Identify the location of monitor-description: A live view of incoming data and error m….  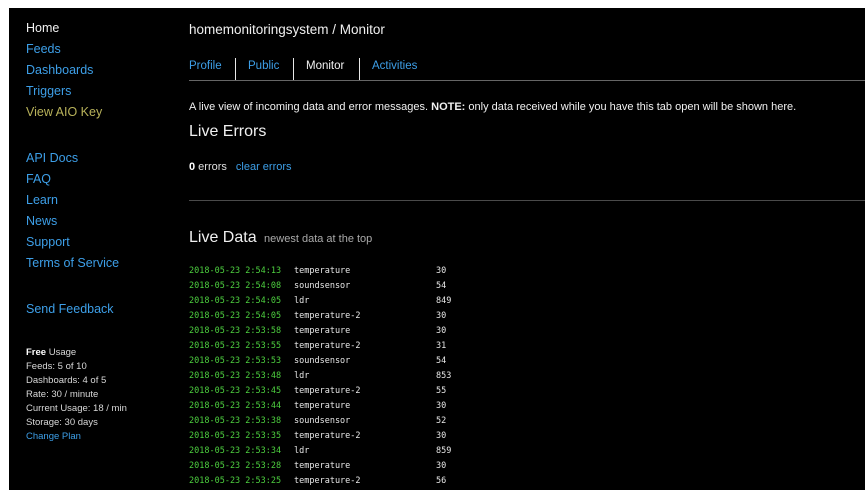
(492, 107).